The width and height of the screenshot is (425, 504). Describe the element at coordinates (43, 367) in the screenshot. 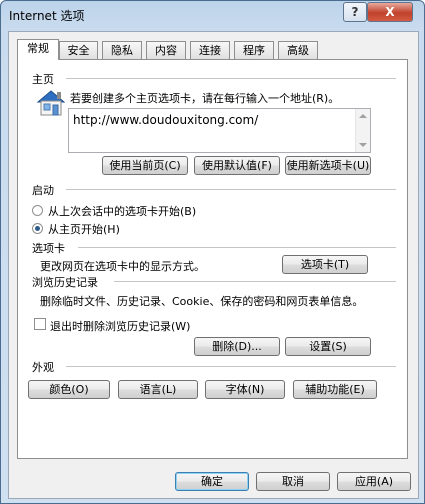

I see `appearance-section-label: 外观` at that location.